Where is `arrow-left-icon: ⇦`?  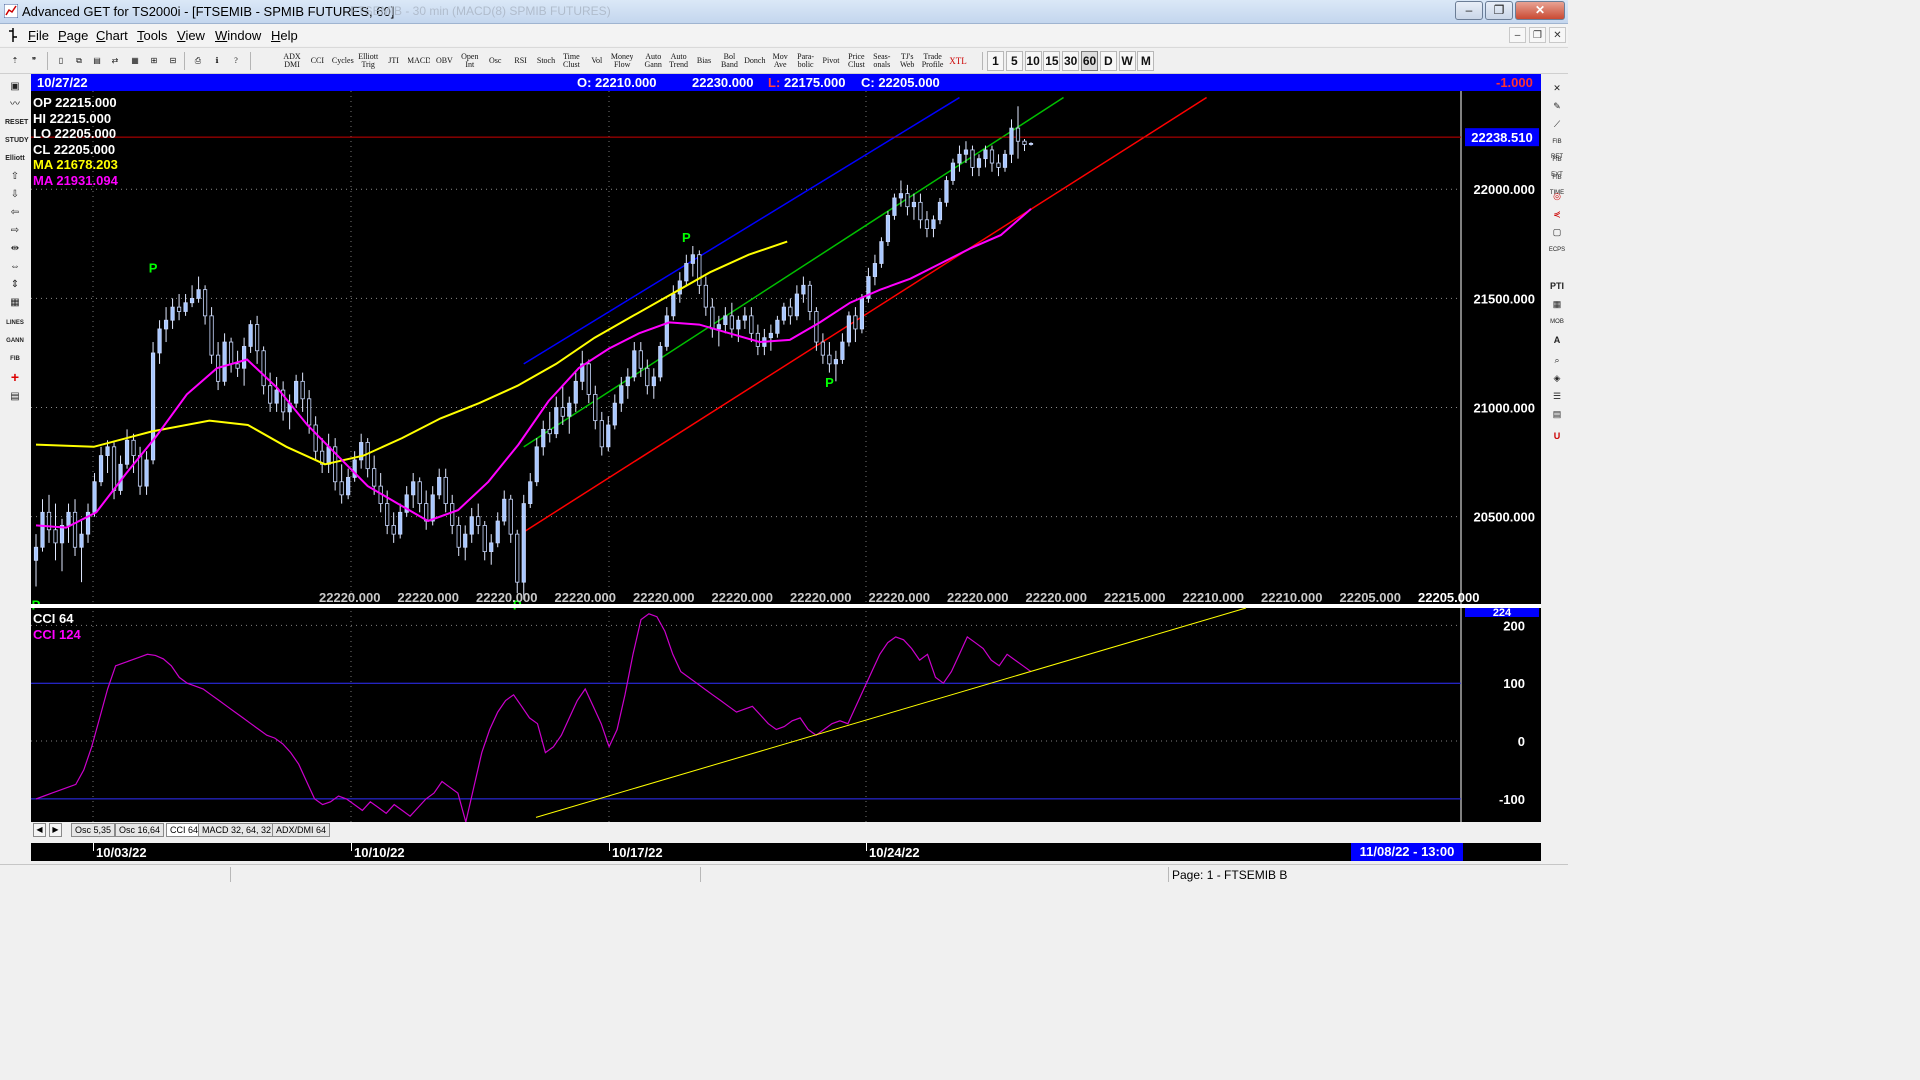 arrow-left-icon: ⇦ is located at coordinates (15, 213).